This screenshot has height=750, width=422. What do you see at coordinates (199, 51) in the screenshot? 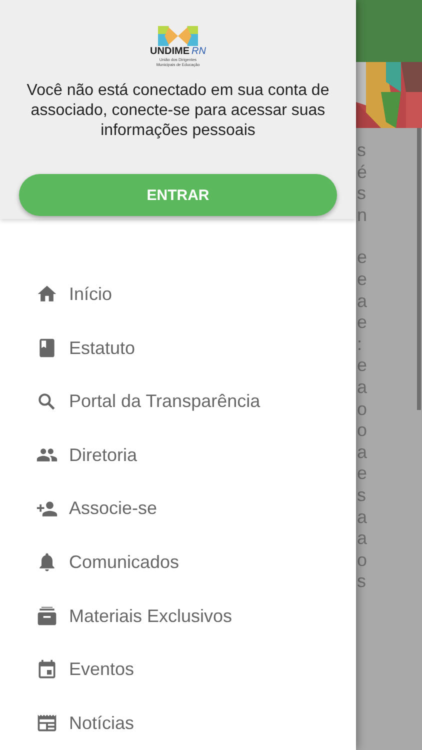
I see `logo-region: RN` at bounding box center [199, 51].